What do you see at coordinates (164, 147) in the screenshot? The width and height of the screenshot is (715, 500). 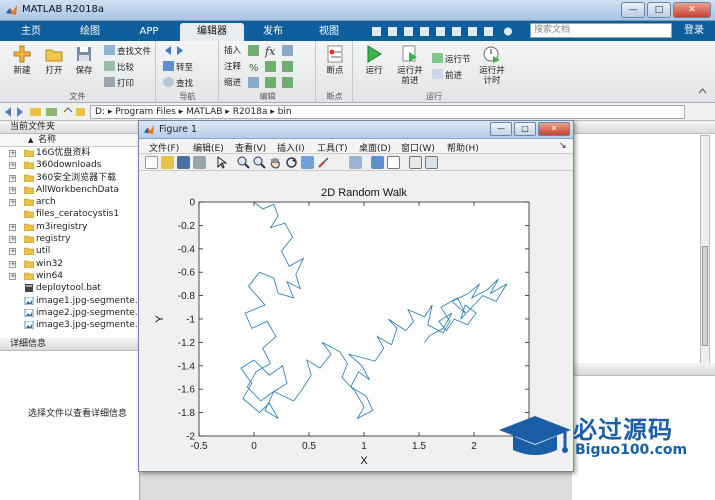 I see `menu-file: 文件(F)` at bounding box center [164, 147].